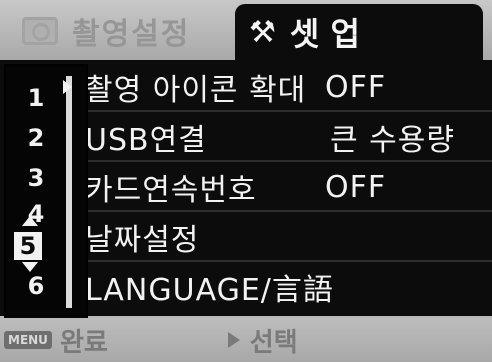  What do you see at coordinates (146, 140) in the screenshot?
I see `menu-item-label: USB연결` at bounding box center [146, 140].